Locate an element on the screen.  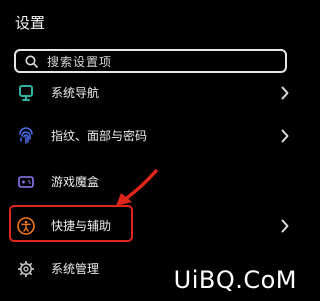
settings-item-fingerprint-face-password: 指纹、面部与密码 is located at coordinates (152, 136).